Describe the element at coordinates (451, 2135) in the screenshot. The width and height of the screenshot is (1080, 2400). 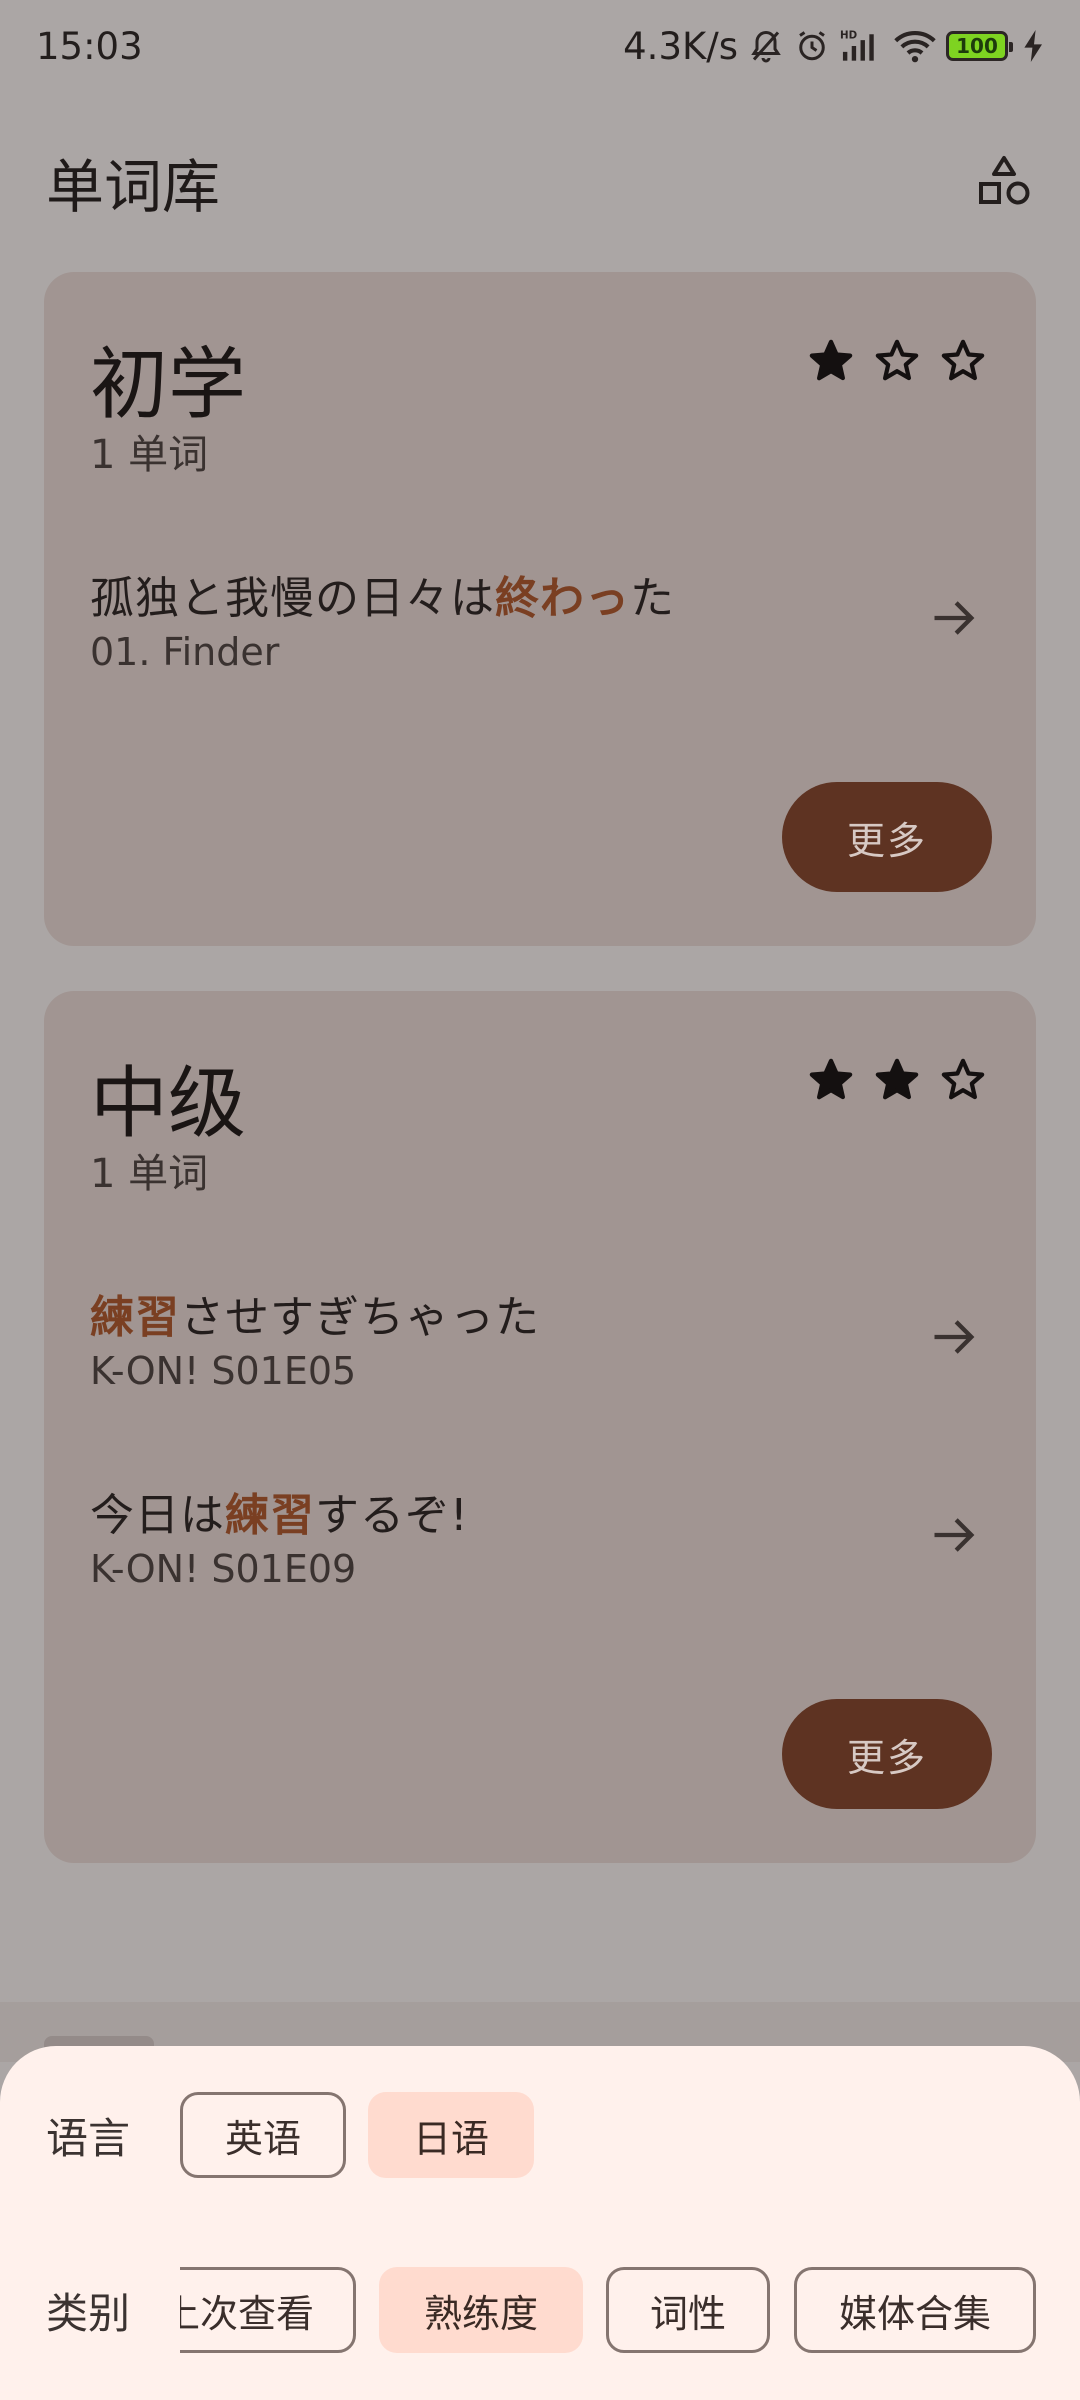
I see `chip-japanese: 日语` at that location.